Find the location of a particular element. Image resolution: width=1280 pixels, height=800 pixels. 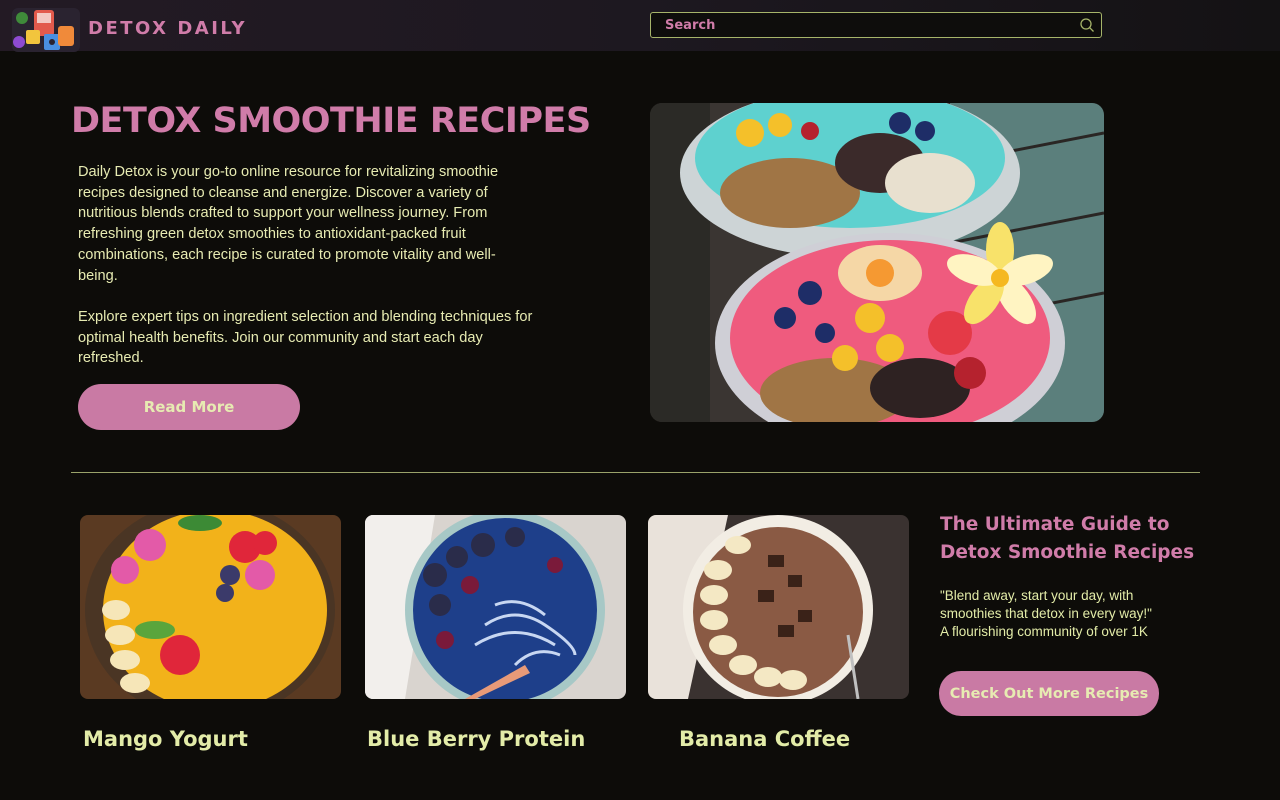

guide-quote-line-1: "Blend away, start your day, with is located at coordinates (1037, 595).